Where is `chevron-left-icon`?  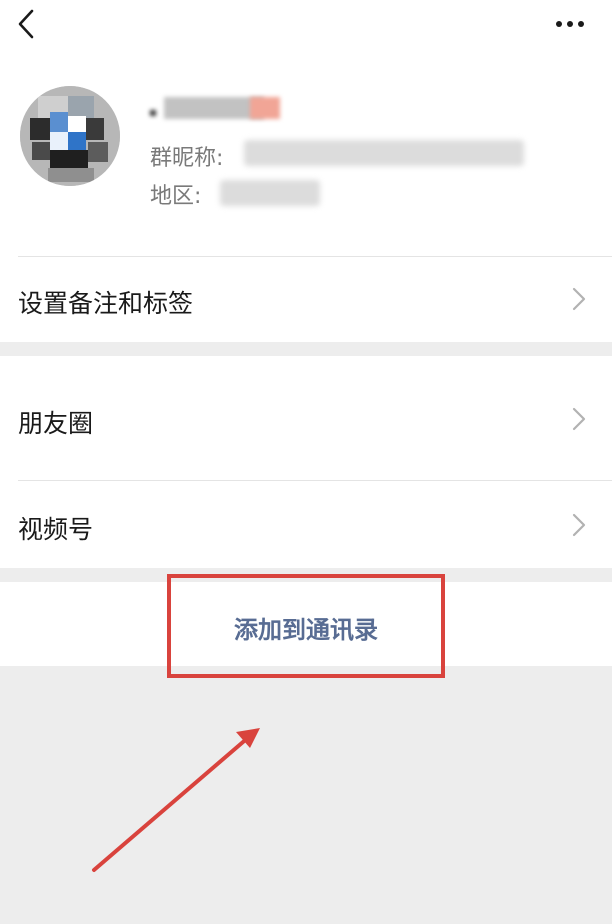 chevron-left-icon is located at coordinates (26, 24).